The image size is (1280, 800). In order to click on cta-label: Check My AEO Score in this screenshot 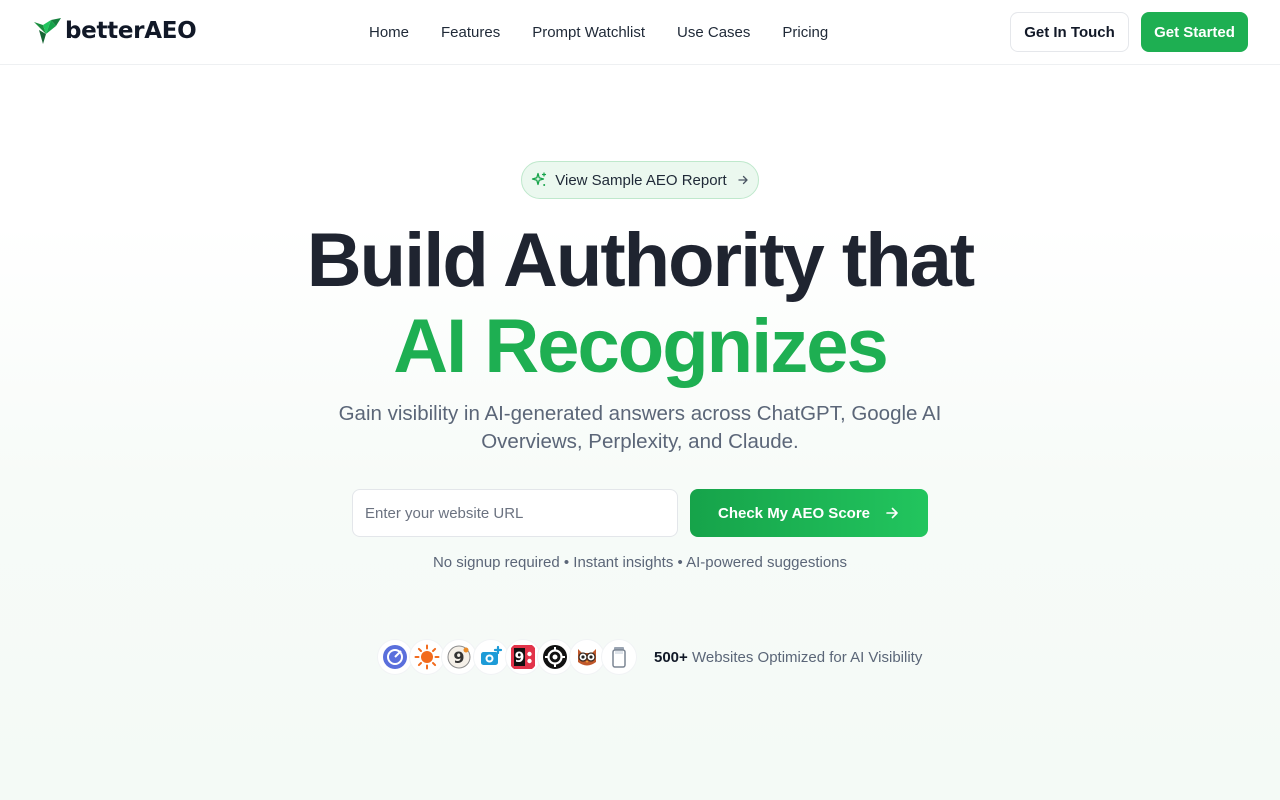, I will do `click(794, 513)`.